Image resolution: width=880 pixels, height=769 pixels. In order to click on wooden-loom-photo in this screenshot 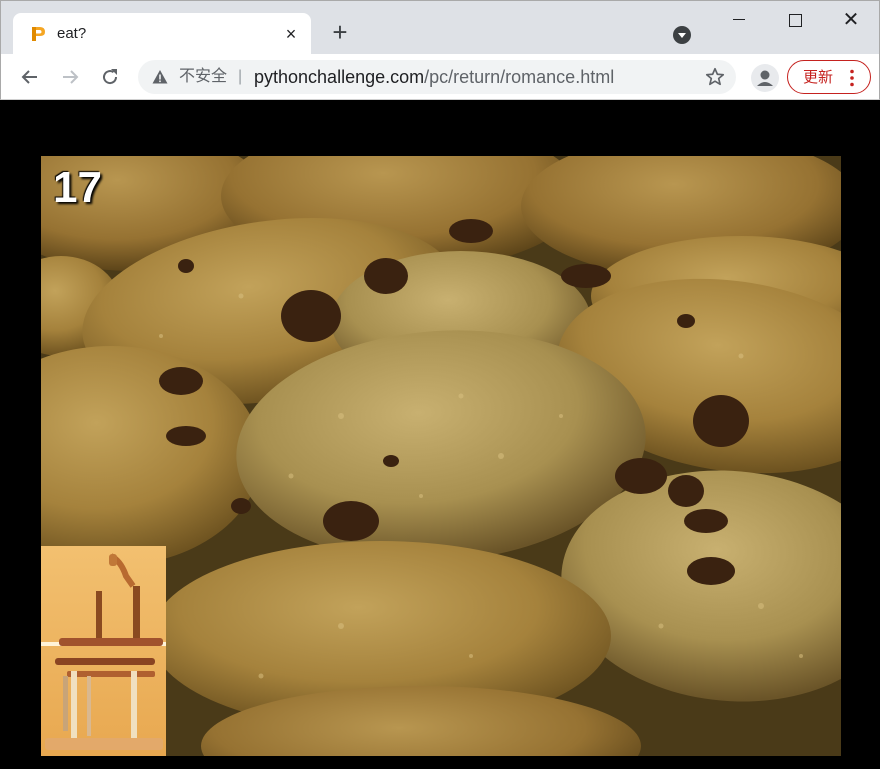, I will do `click(103, 651)`.